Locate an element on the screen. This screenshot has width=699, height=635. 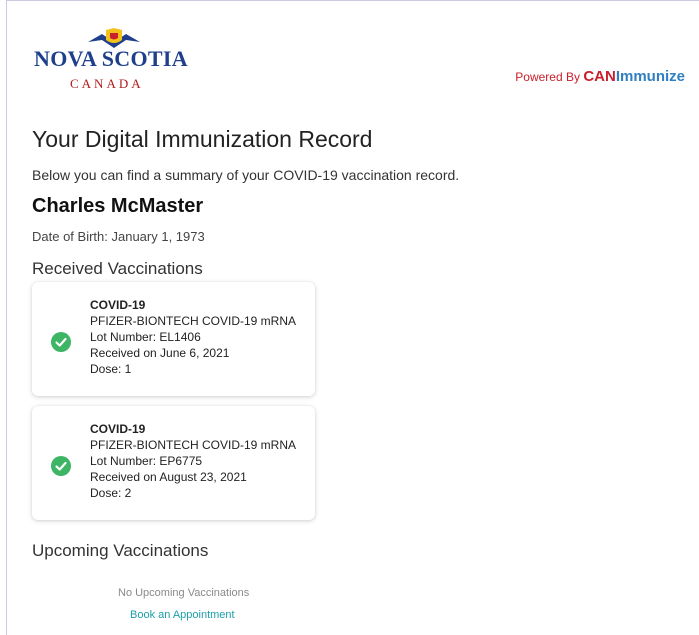
patient-name: Charles McMaster is located at coordinates (118, 206).